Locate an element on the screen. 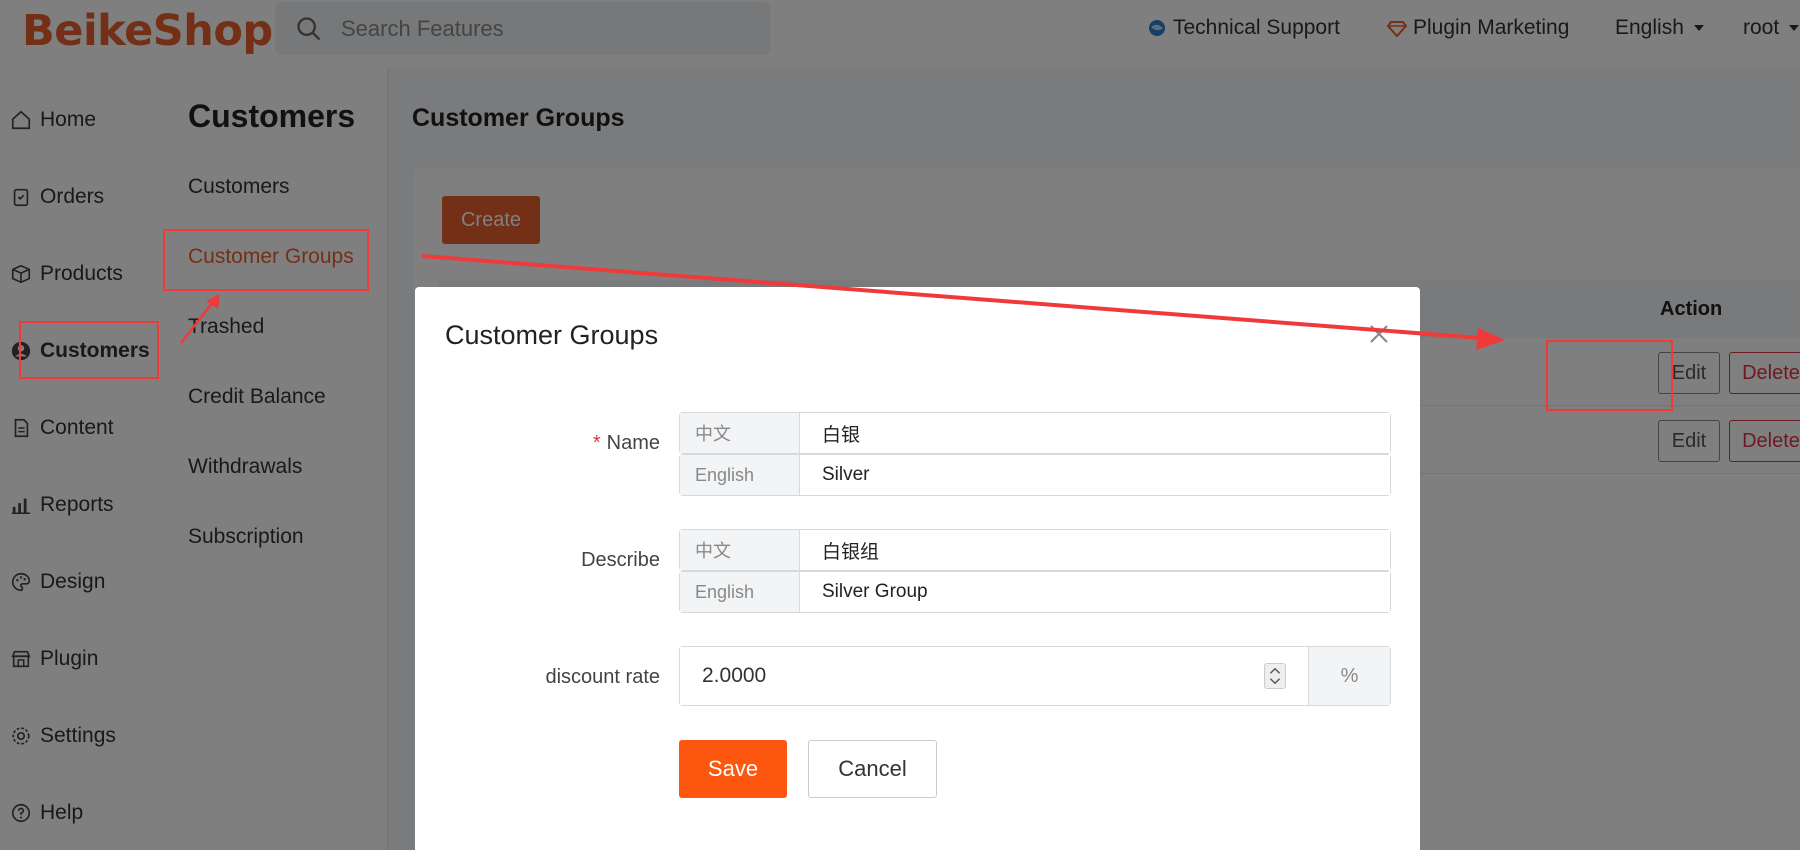  name-label-text: Name is located at coordinates (633, 443).